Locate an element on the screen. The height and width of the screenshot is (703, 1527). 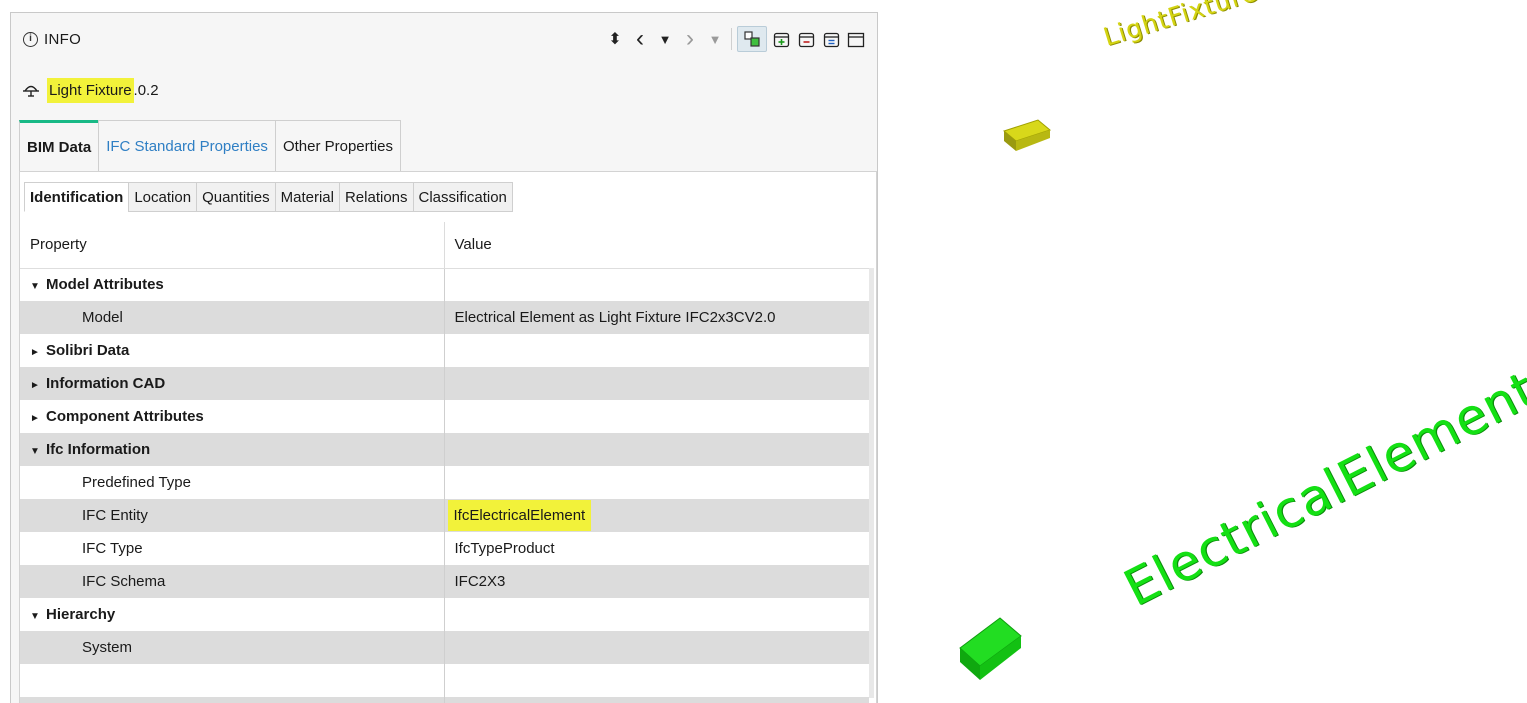
property-cell: Model is located at coordinates (232, 317).